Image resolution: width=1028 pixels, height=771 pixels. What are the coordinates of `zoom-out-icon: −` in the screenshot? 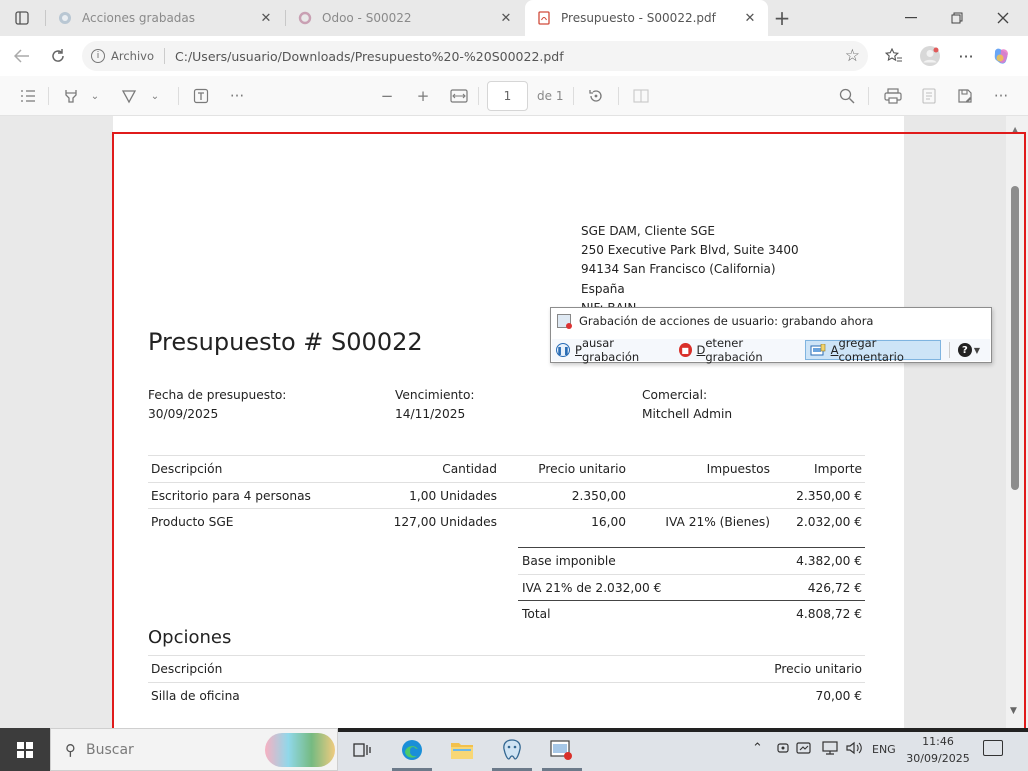 It's located at (387, 96).